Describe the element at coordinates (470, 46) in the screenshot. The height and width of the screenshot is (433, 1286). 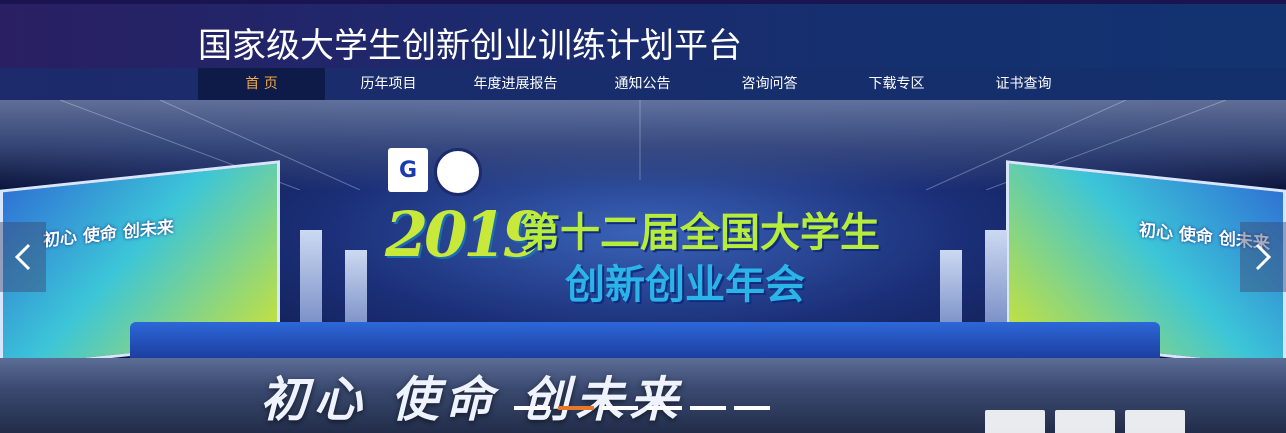
I see `site-title: 国家级大学生创新创业训练计划平台` at that location.